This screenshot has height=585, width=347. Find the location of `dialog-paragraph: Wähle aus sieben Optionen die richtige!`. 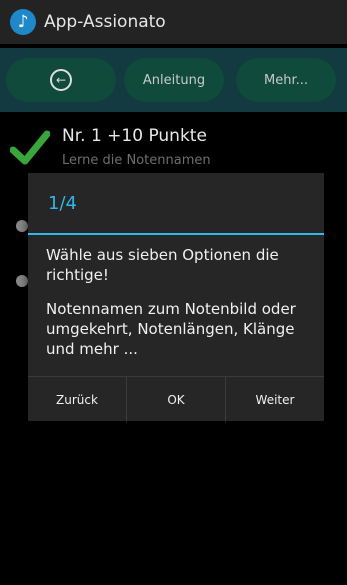

dialog-paragraph: Wähle aus sieben Optionen die richtige! is located at coordinates (162, 265).